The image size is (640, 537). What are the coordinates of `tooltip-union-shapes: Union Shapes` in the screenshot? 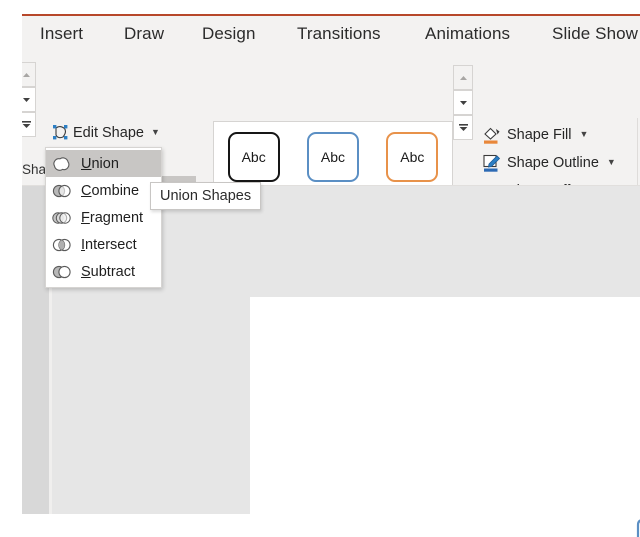 It's located at (206, 196).